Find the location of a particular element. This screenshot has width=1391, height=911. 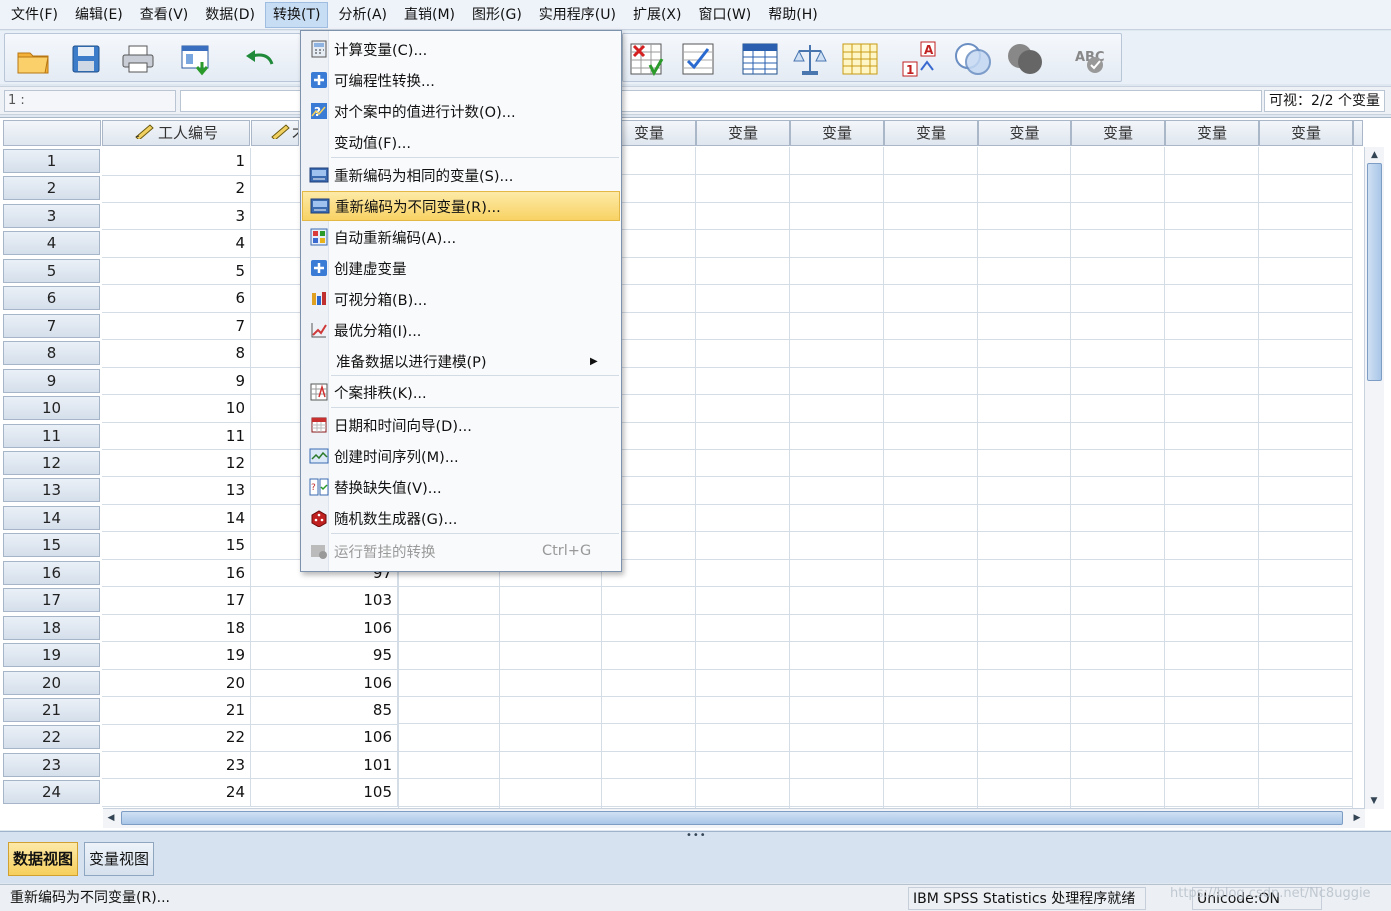

vertical-scrollbar: ▲ ▼ is located at coordinates (1374, 478).